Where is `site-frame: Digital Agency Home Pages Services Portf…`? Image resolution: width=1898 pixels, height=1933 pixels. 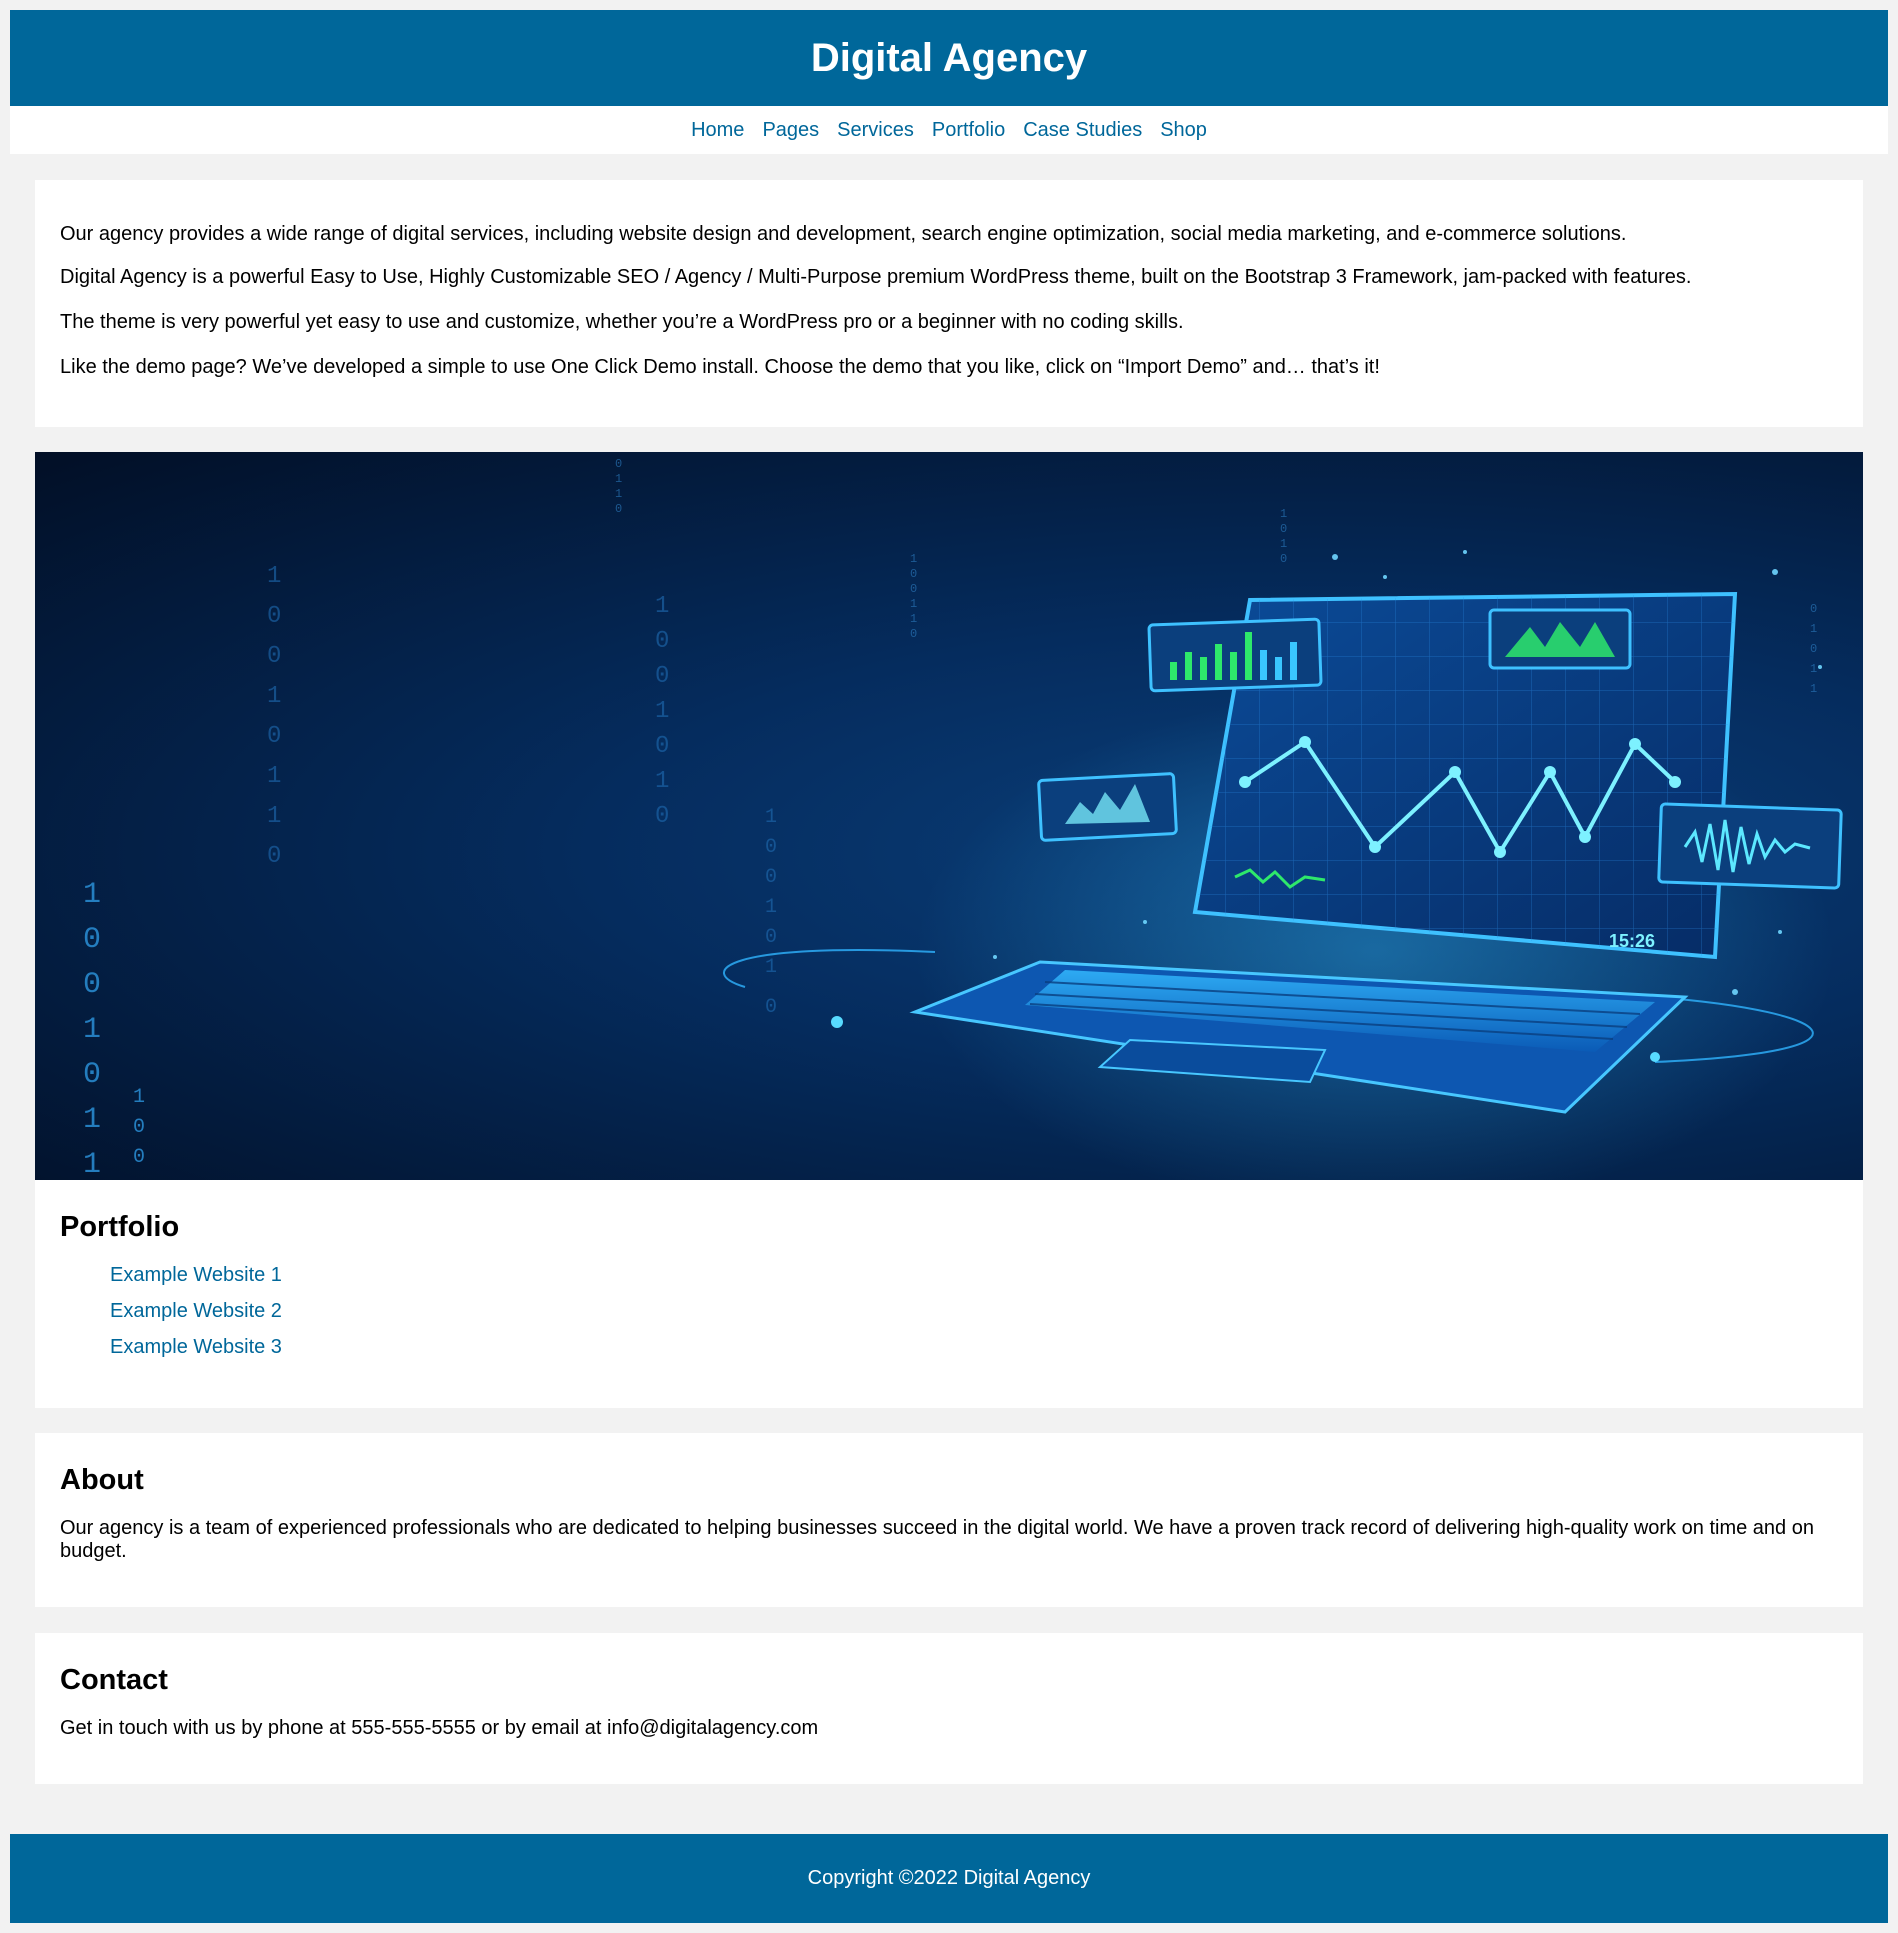 site-frame: Digital Agency Home Pages Services Portf… is located at coordinates (949, 82).